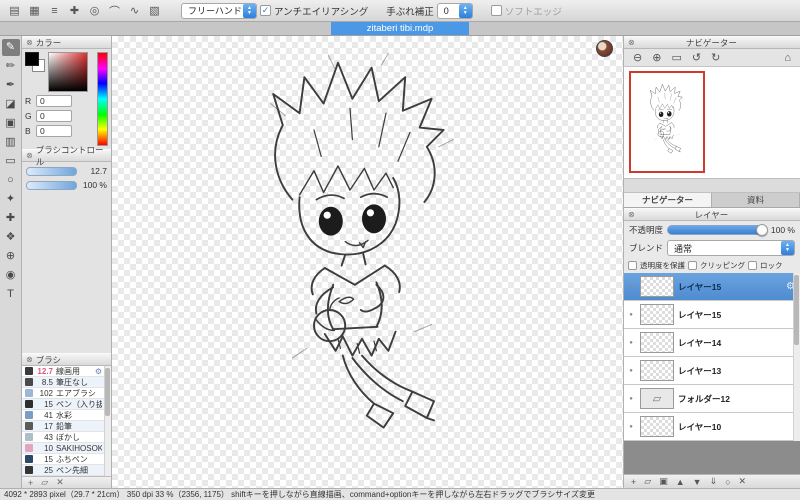 This screenshot has width=800, height=500. I want to click on brush-item: 8.5 筆圧なし, so click(66, 382).